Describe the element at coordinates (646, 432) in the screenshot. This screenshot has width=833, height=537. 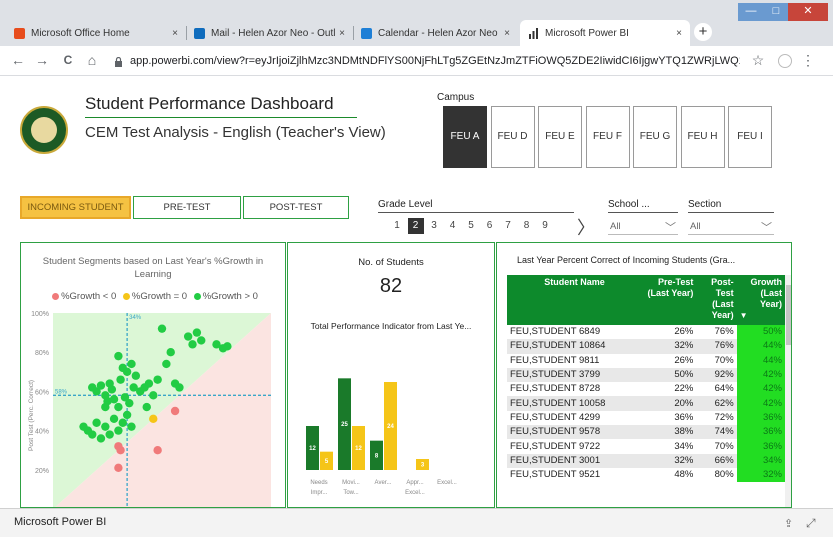
I see `table-row: FEU,STUDENT 9578 38% 74% 36%` at that location.